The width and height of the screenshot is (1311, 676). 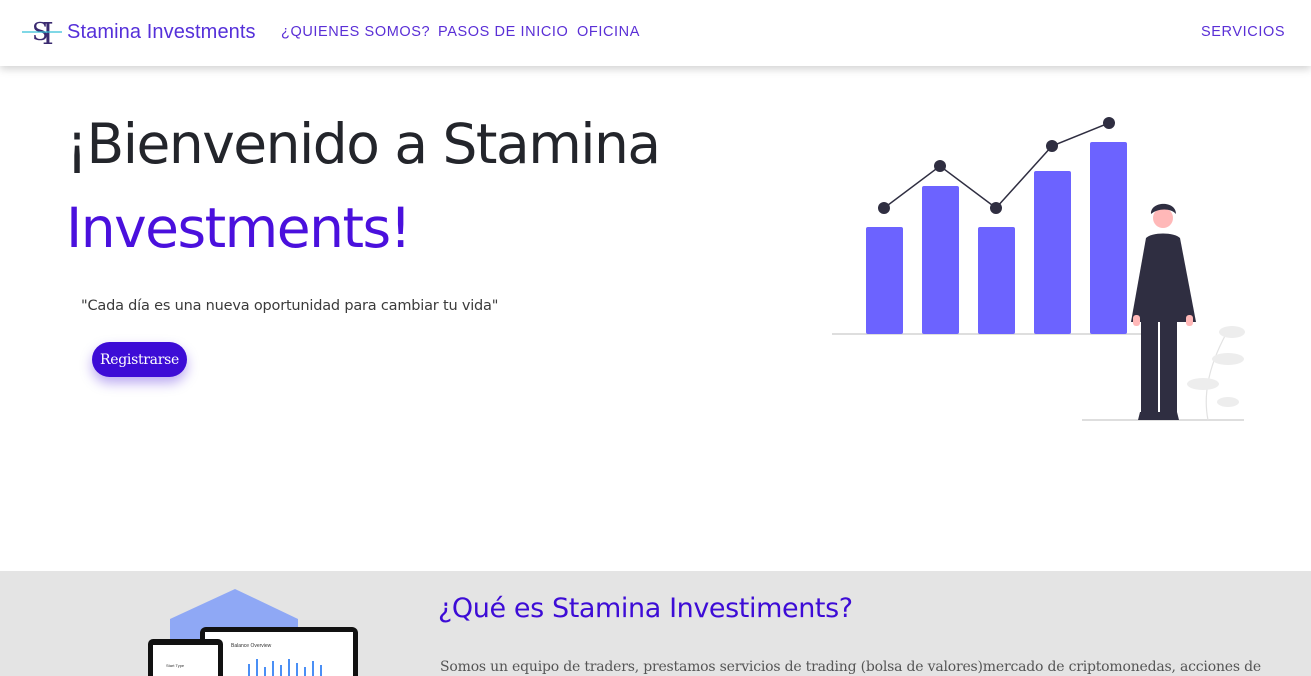 I want to click on illustration-trend-line, so click(x=996, y=166).